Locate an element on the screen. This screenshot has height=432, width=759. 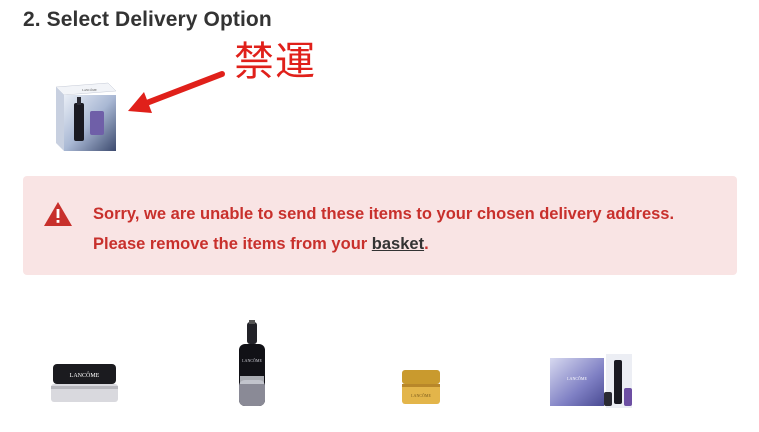
basket-link: basket is located at coordinates (398, 244).